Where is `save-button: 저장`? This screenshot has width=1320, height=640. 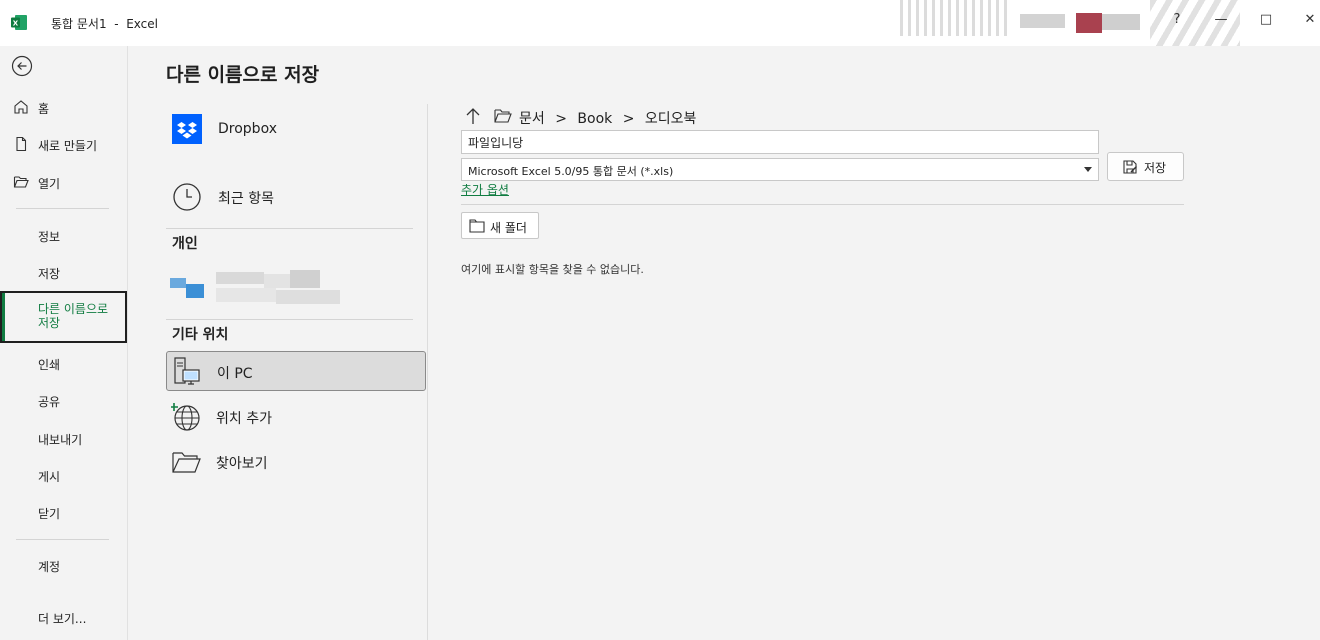 save-button: 저장 is located at coordinates (1145, 166).